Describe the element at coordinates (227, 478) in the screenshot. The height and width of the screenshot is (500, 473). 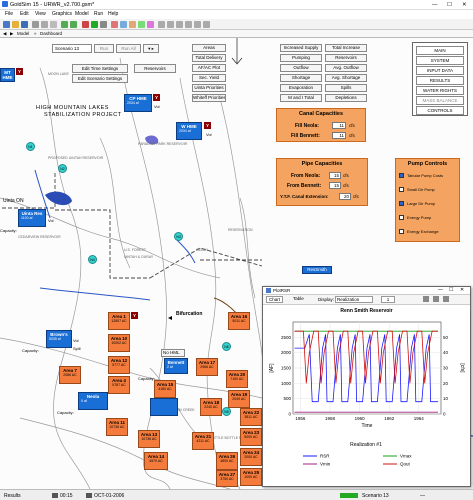
I see `area-27: Area 27 3750 AC` at that location.